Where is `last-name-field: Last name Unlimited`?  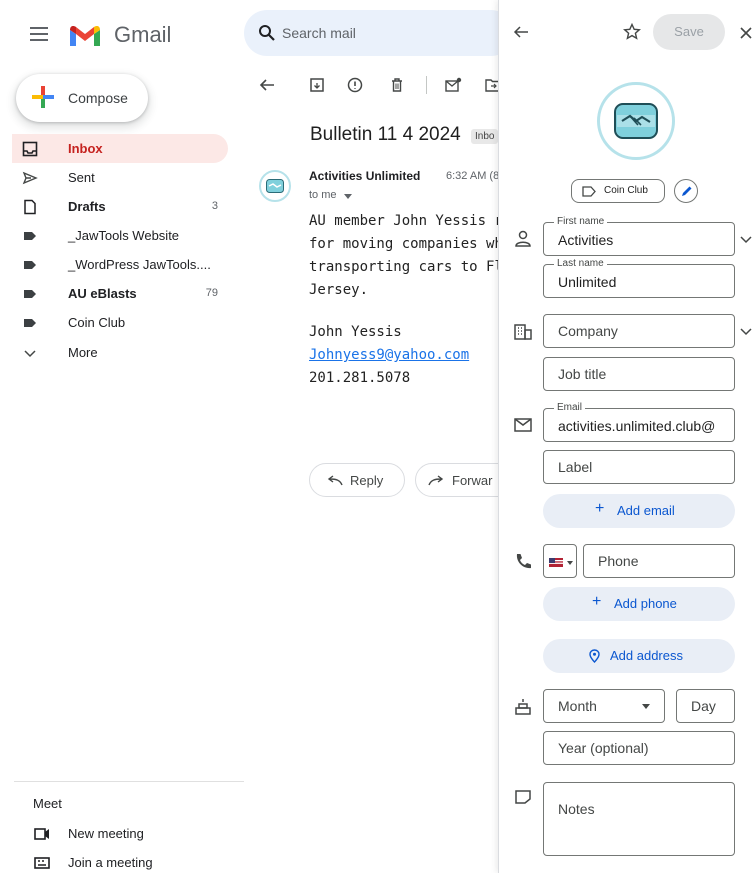 last-name-field: Last name Unlimited is located at coordinates (639, 278).